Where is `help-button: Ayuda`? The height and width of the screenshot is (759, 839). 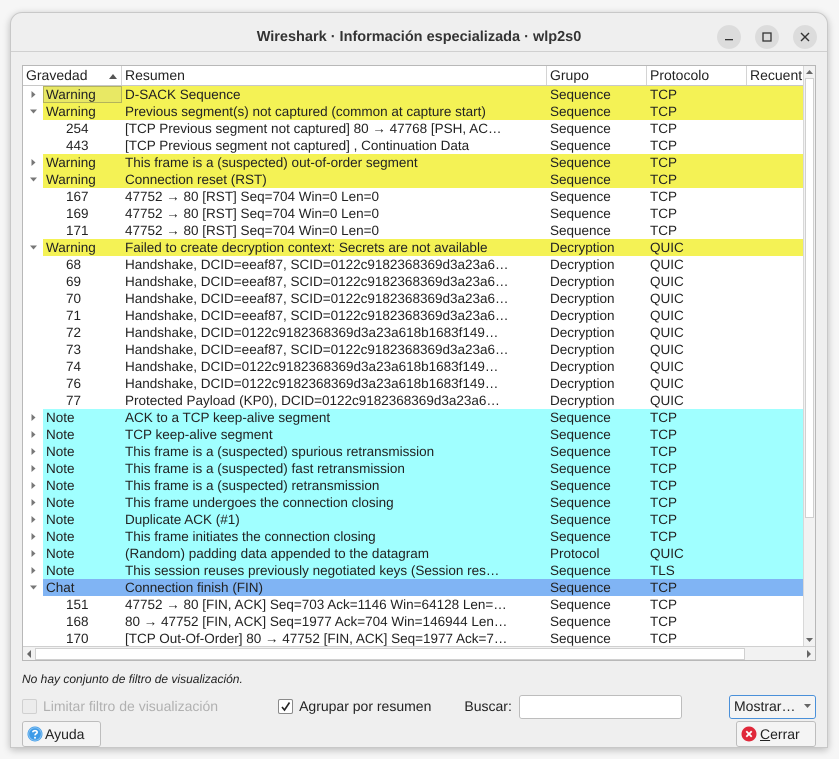 help-button: Ayuda is located at coordinates (61, 734).